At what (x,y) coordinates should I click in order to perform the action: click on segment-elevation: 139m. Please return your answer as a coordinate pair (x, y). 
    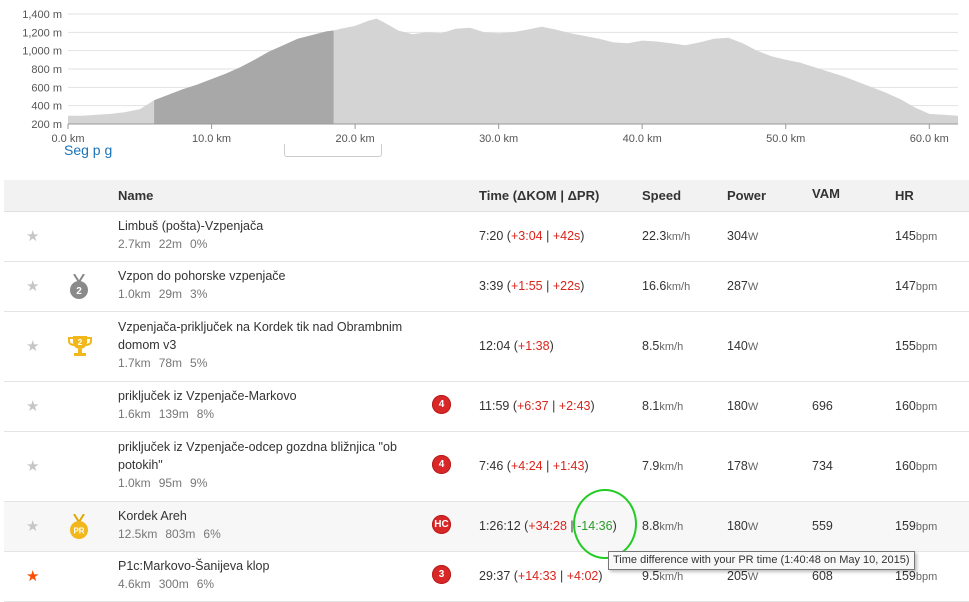
    Looking at the image, I should click on (173, 414).